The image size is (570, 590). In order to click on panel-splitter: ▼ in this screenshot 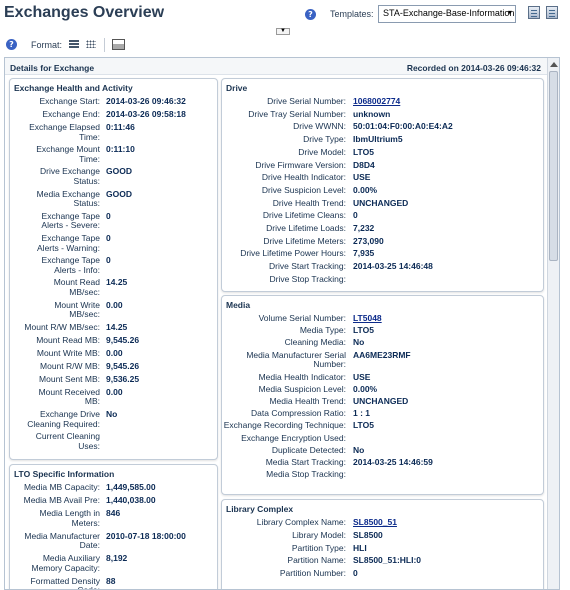, I will do `click(285, 32)`.